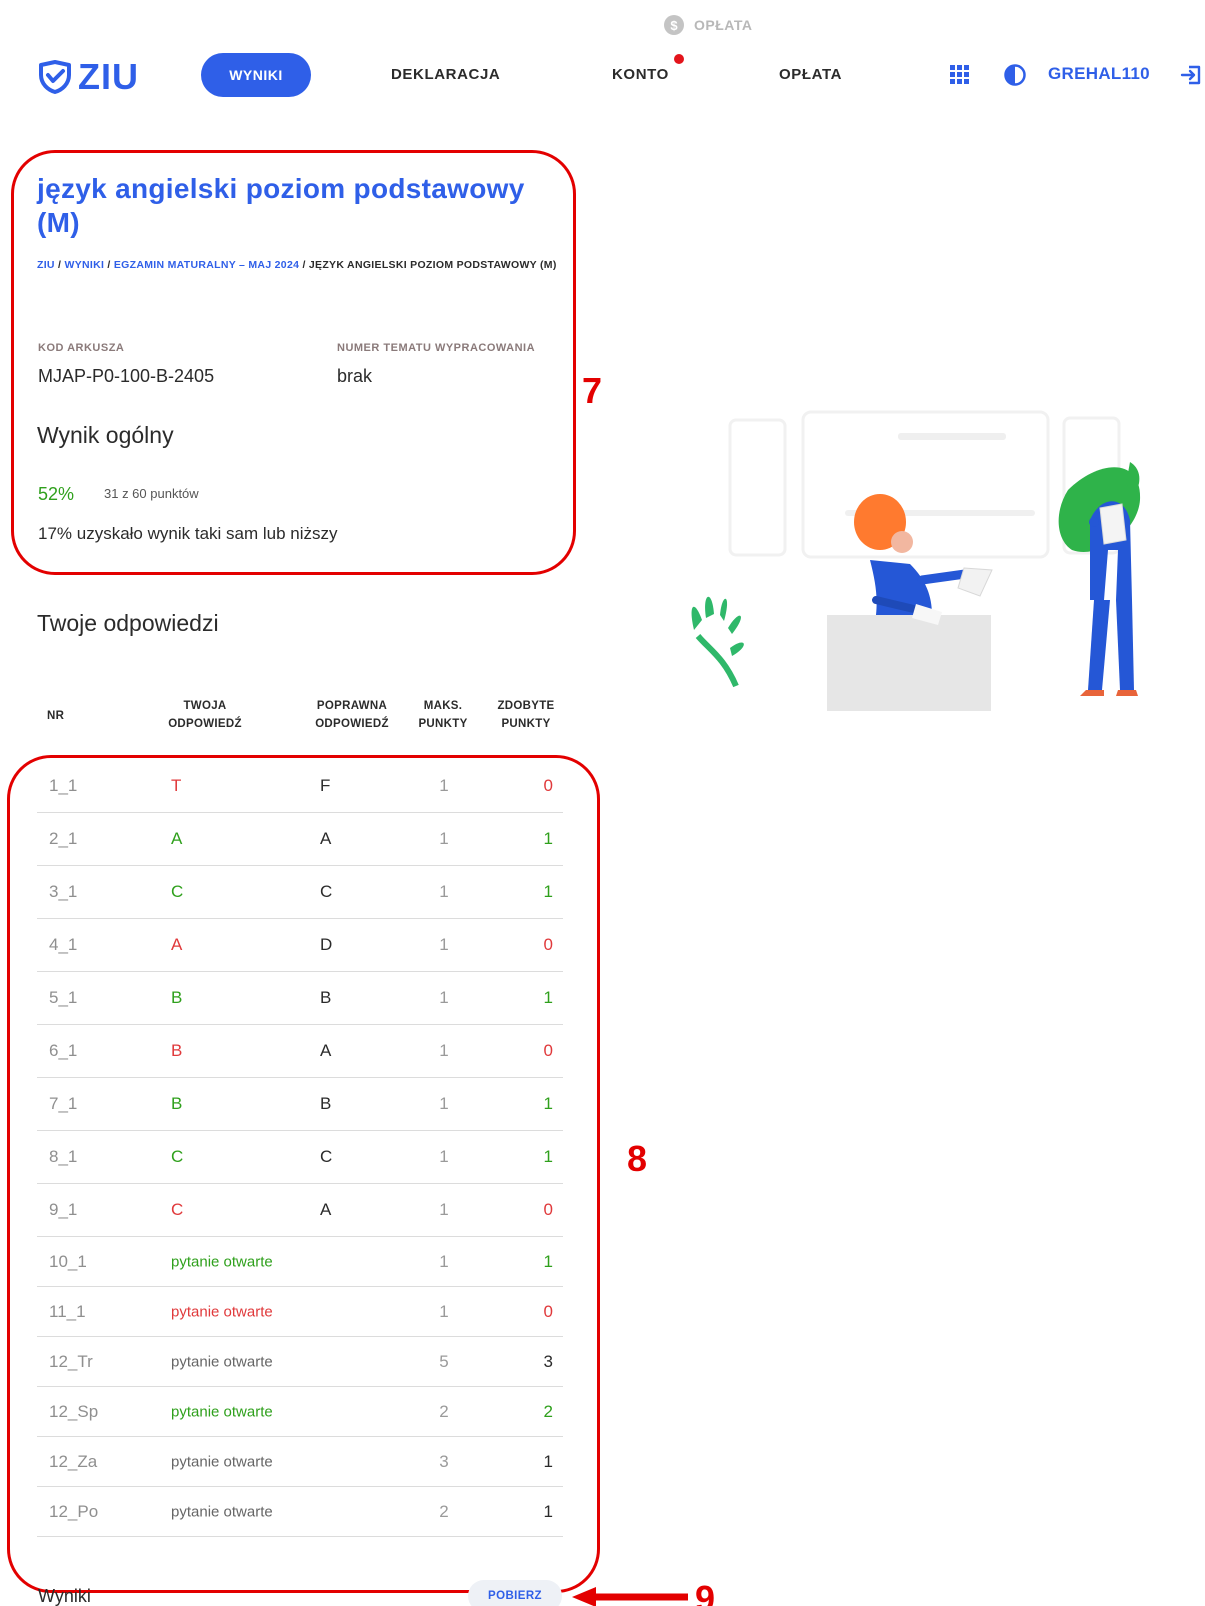 The width and height of the screenshot is (1205, 1606). I want to click on sheet-code-label: KOD ARKUSZA, so click(81, 348).